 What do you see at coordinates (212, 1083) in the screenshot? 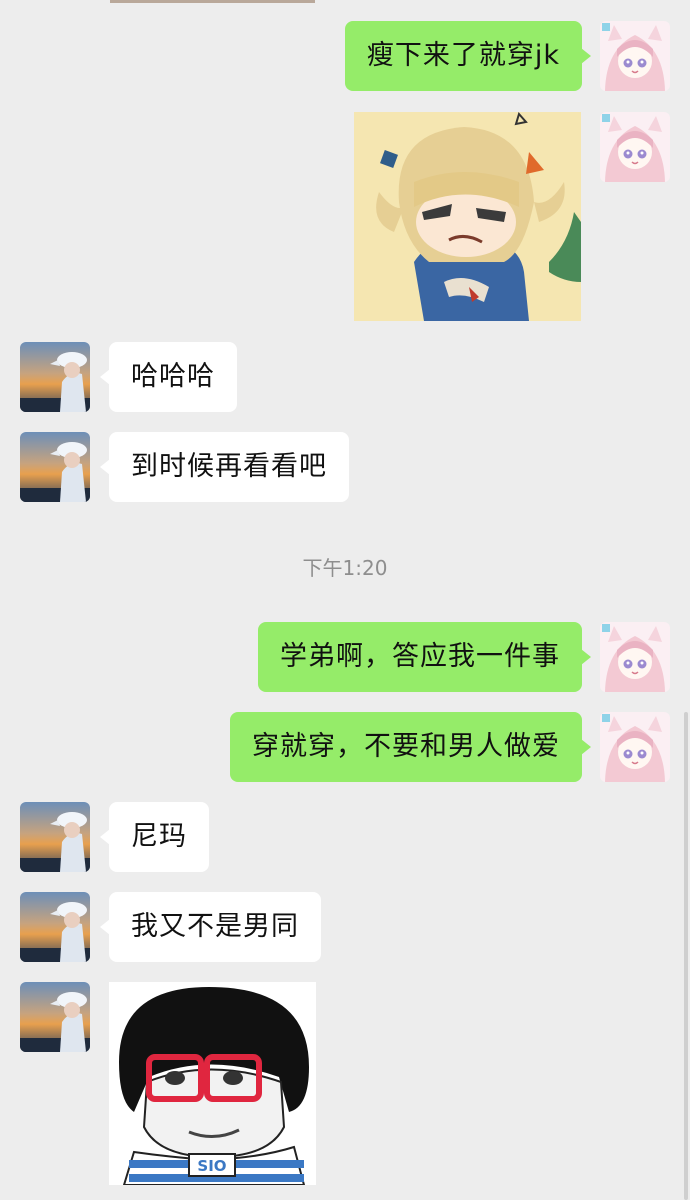
I see `sticker-bowl-cut-meme: SIO` at bounding box center [212, 1083].